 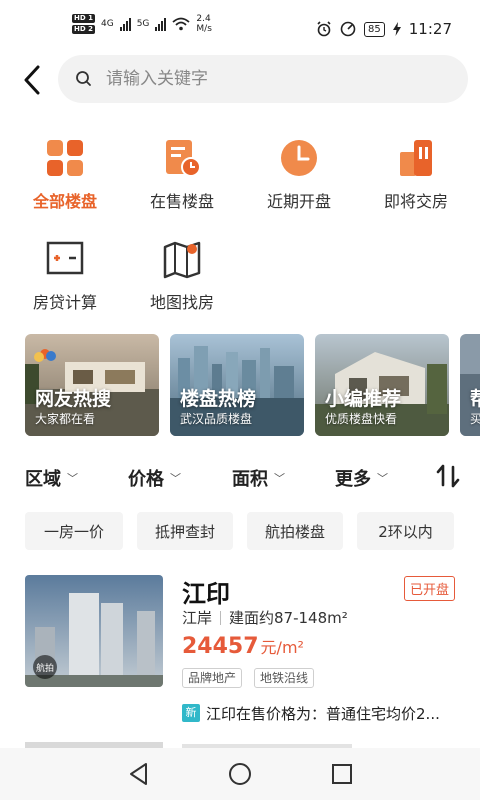 What do you see at coordinates (73, 399) in the screenshot?
I see `banner-title: 网友热搜` at bounding box center [73, 399].